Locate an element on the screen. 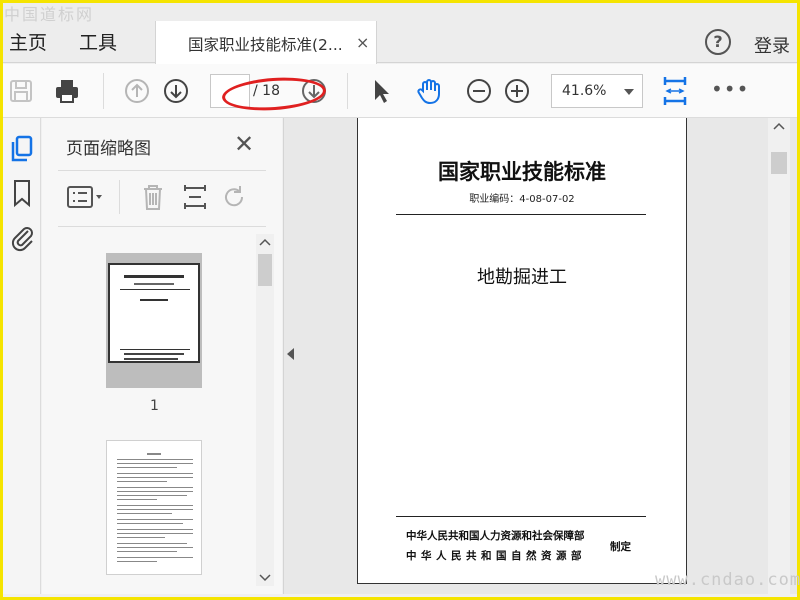 The height and width of the screenshot is (600, 800). rotate-icon is located at coordinates (235, 197).